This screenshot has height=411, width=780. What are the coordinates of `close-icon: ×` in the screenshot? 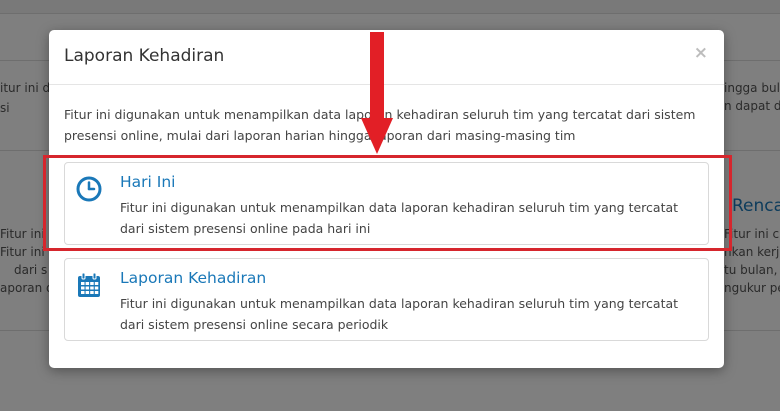 It's located at (701, 53).